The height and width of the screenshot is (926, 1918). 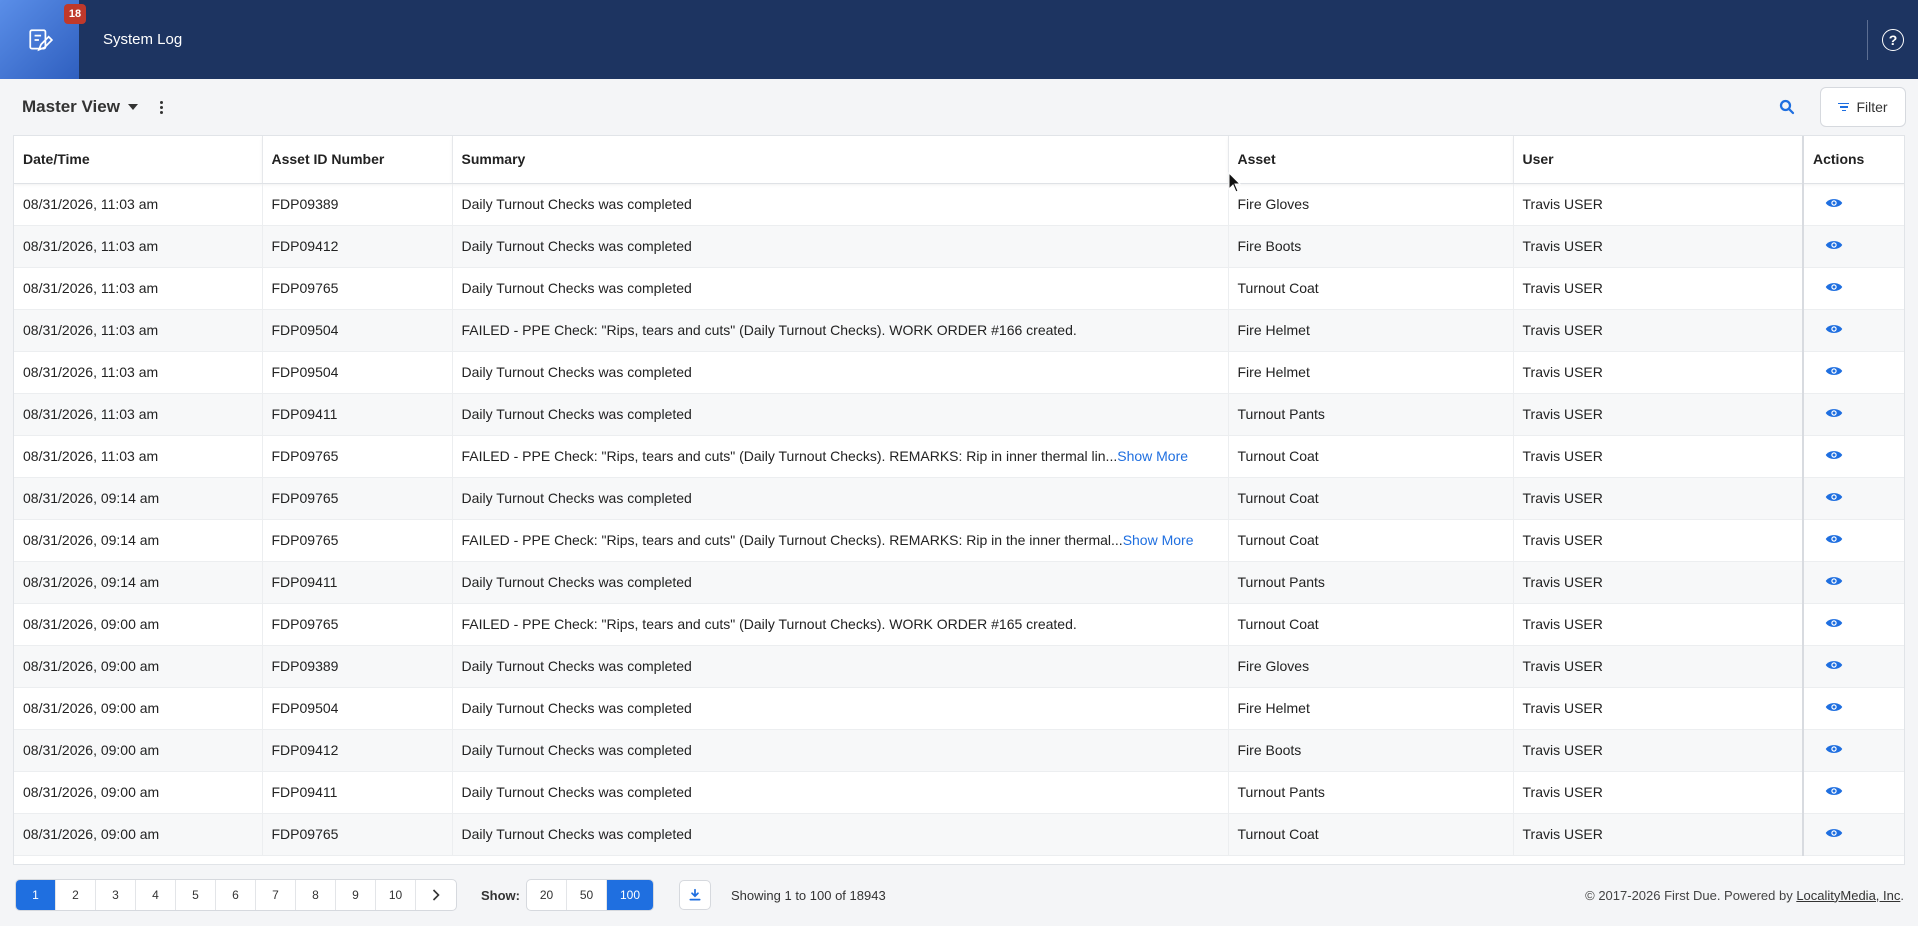 What do you see at coordinates (1787, 107) in the screenshot?
I see `search-icon` at bounding box center [1787, 107].